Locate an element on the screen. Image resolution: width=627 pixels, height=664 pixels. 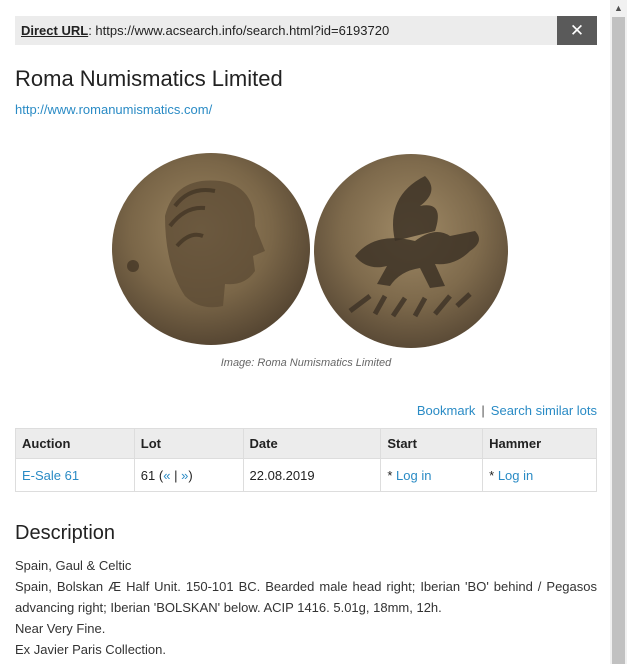
description-line: Near Very Fine. is located at coordinates (60, 628).